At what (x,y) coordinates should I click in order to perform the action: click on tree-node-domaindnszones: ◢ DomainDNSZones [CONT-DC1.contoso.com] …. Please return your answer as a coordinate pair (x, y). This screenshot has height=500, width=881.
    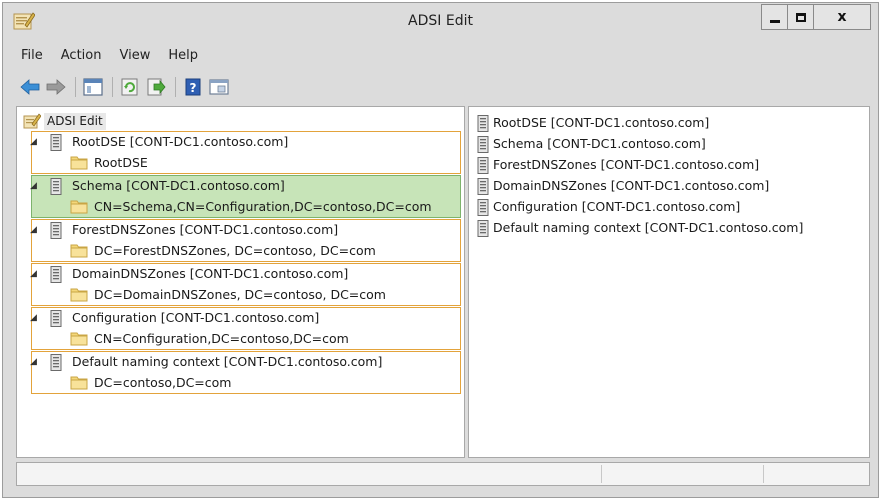
    Looking at the image, I should click on (245, 284).